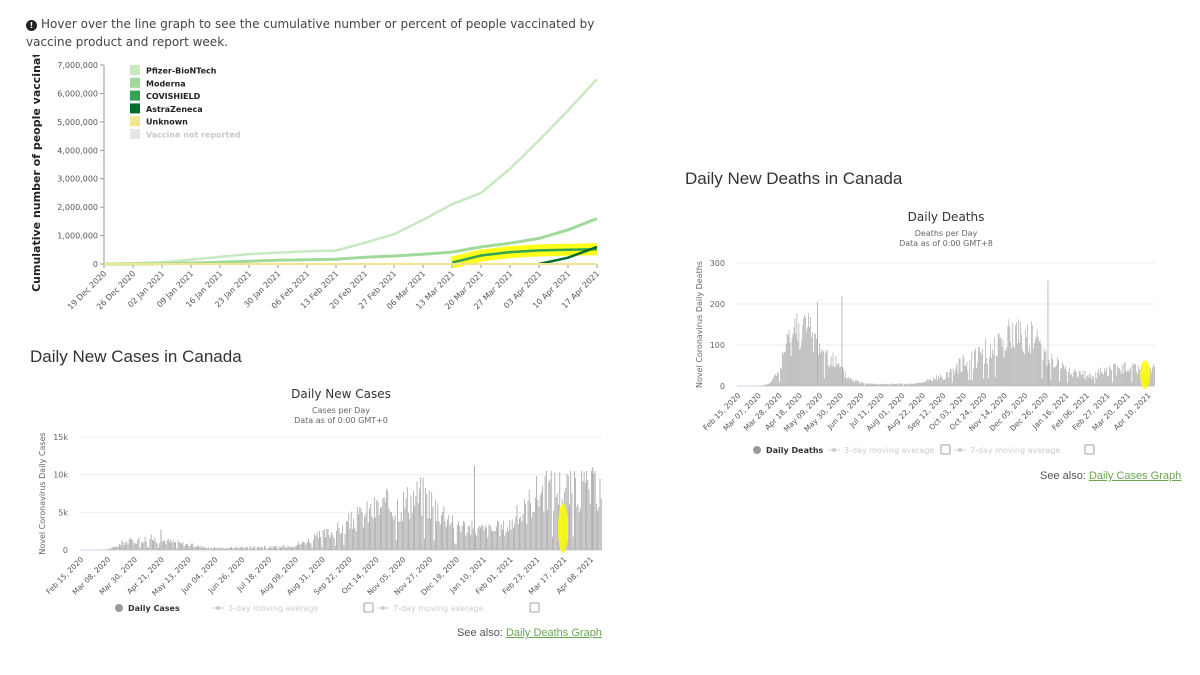  I want to click on legend-label-moderna: Moderna, so click(166, 83).